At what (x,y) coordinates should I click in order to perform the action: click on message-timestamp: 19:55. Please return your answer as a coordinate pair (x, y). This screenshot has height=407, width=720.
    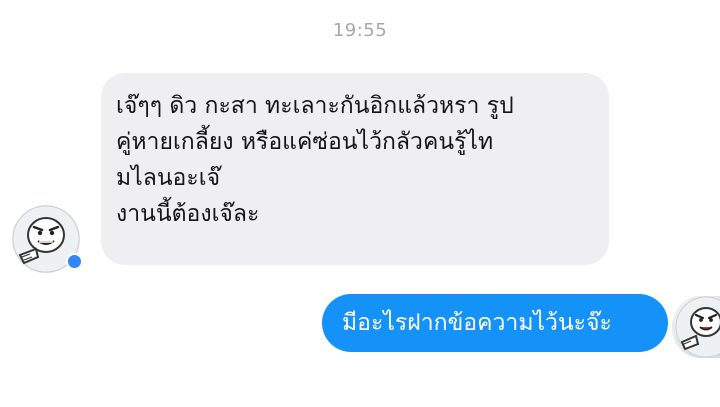
    Looking at the image, I should click on (360, 30).